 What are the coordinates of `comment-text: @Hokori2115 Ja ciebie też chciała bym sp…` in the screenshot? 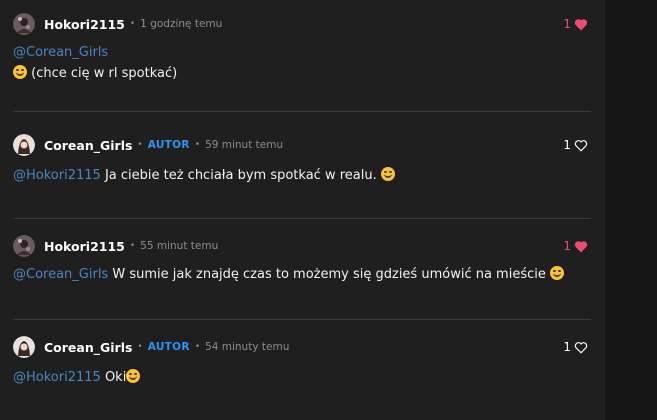 It's located at (204, 176).